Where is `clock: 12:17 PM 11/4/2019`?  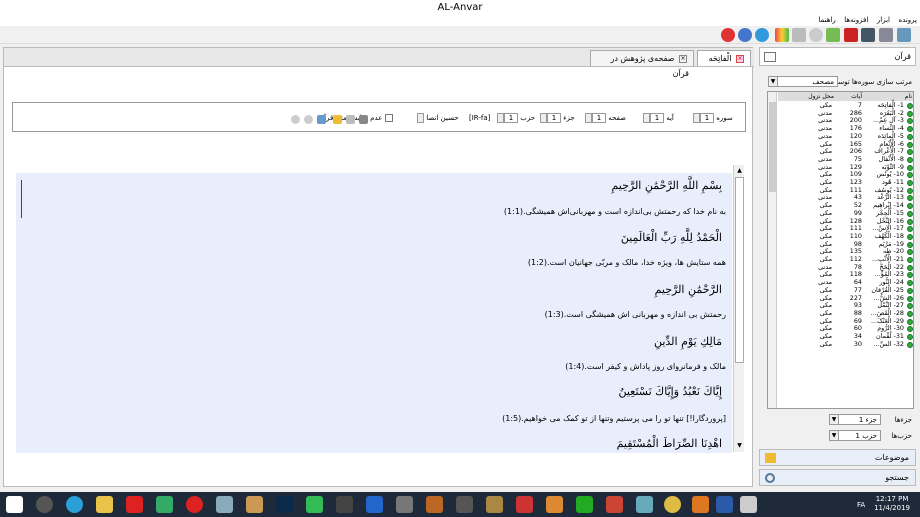
clock: 12:17 PM 11/4/2019 is located at coordinates (892, 504).